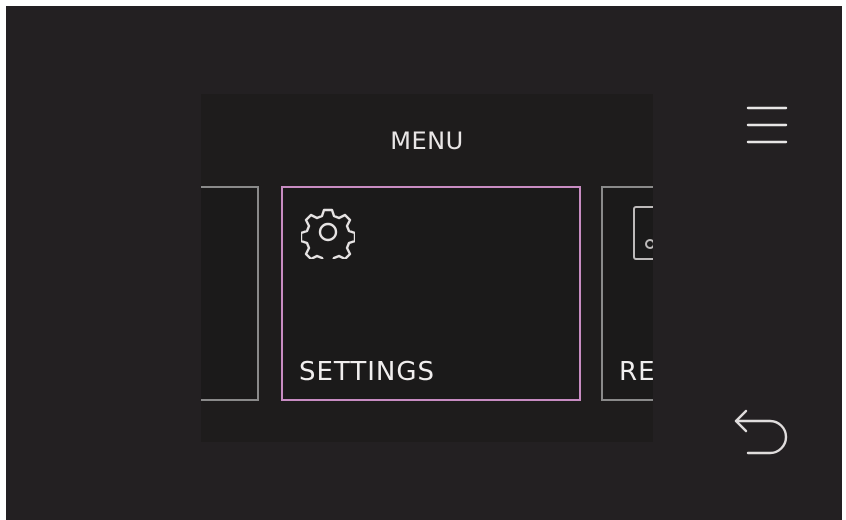  What do you see at coordinates (328, 233) in the screenshot?
I see `gear-icon` at bounding box center [328, 233].